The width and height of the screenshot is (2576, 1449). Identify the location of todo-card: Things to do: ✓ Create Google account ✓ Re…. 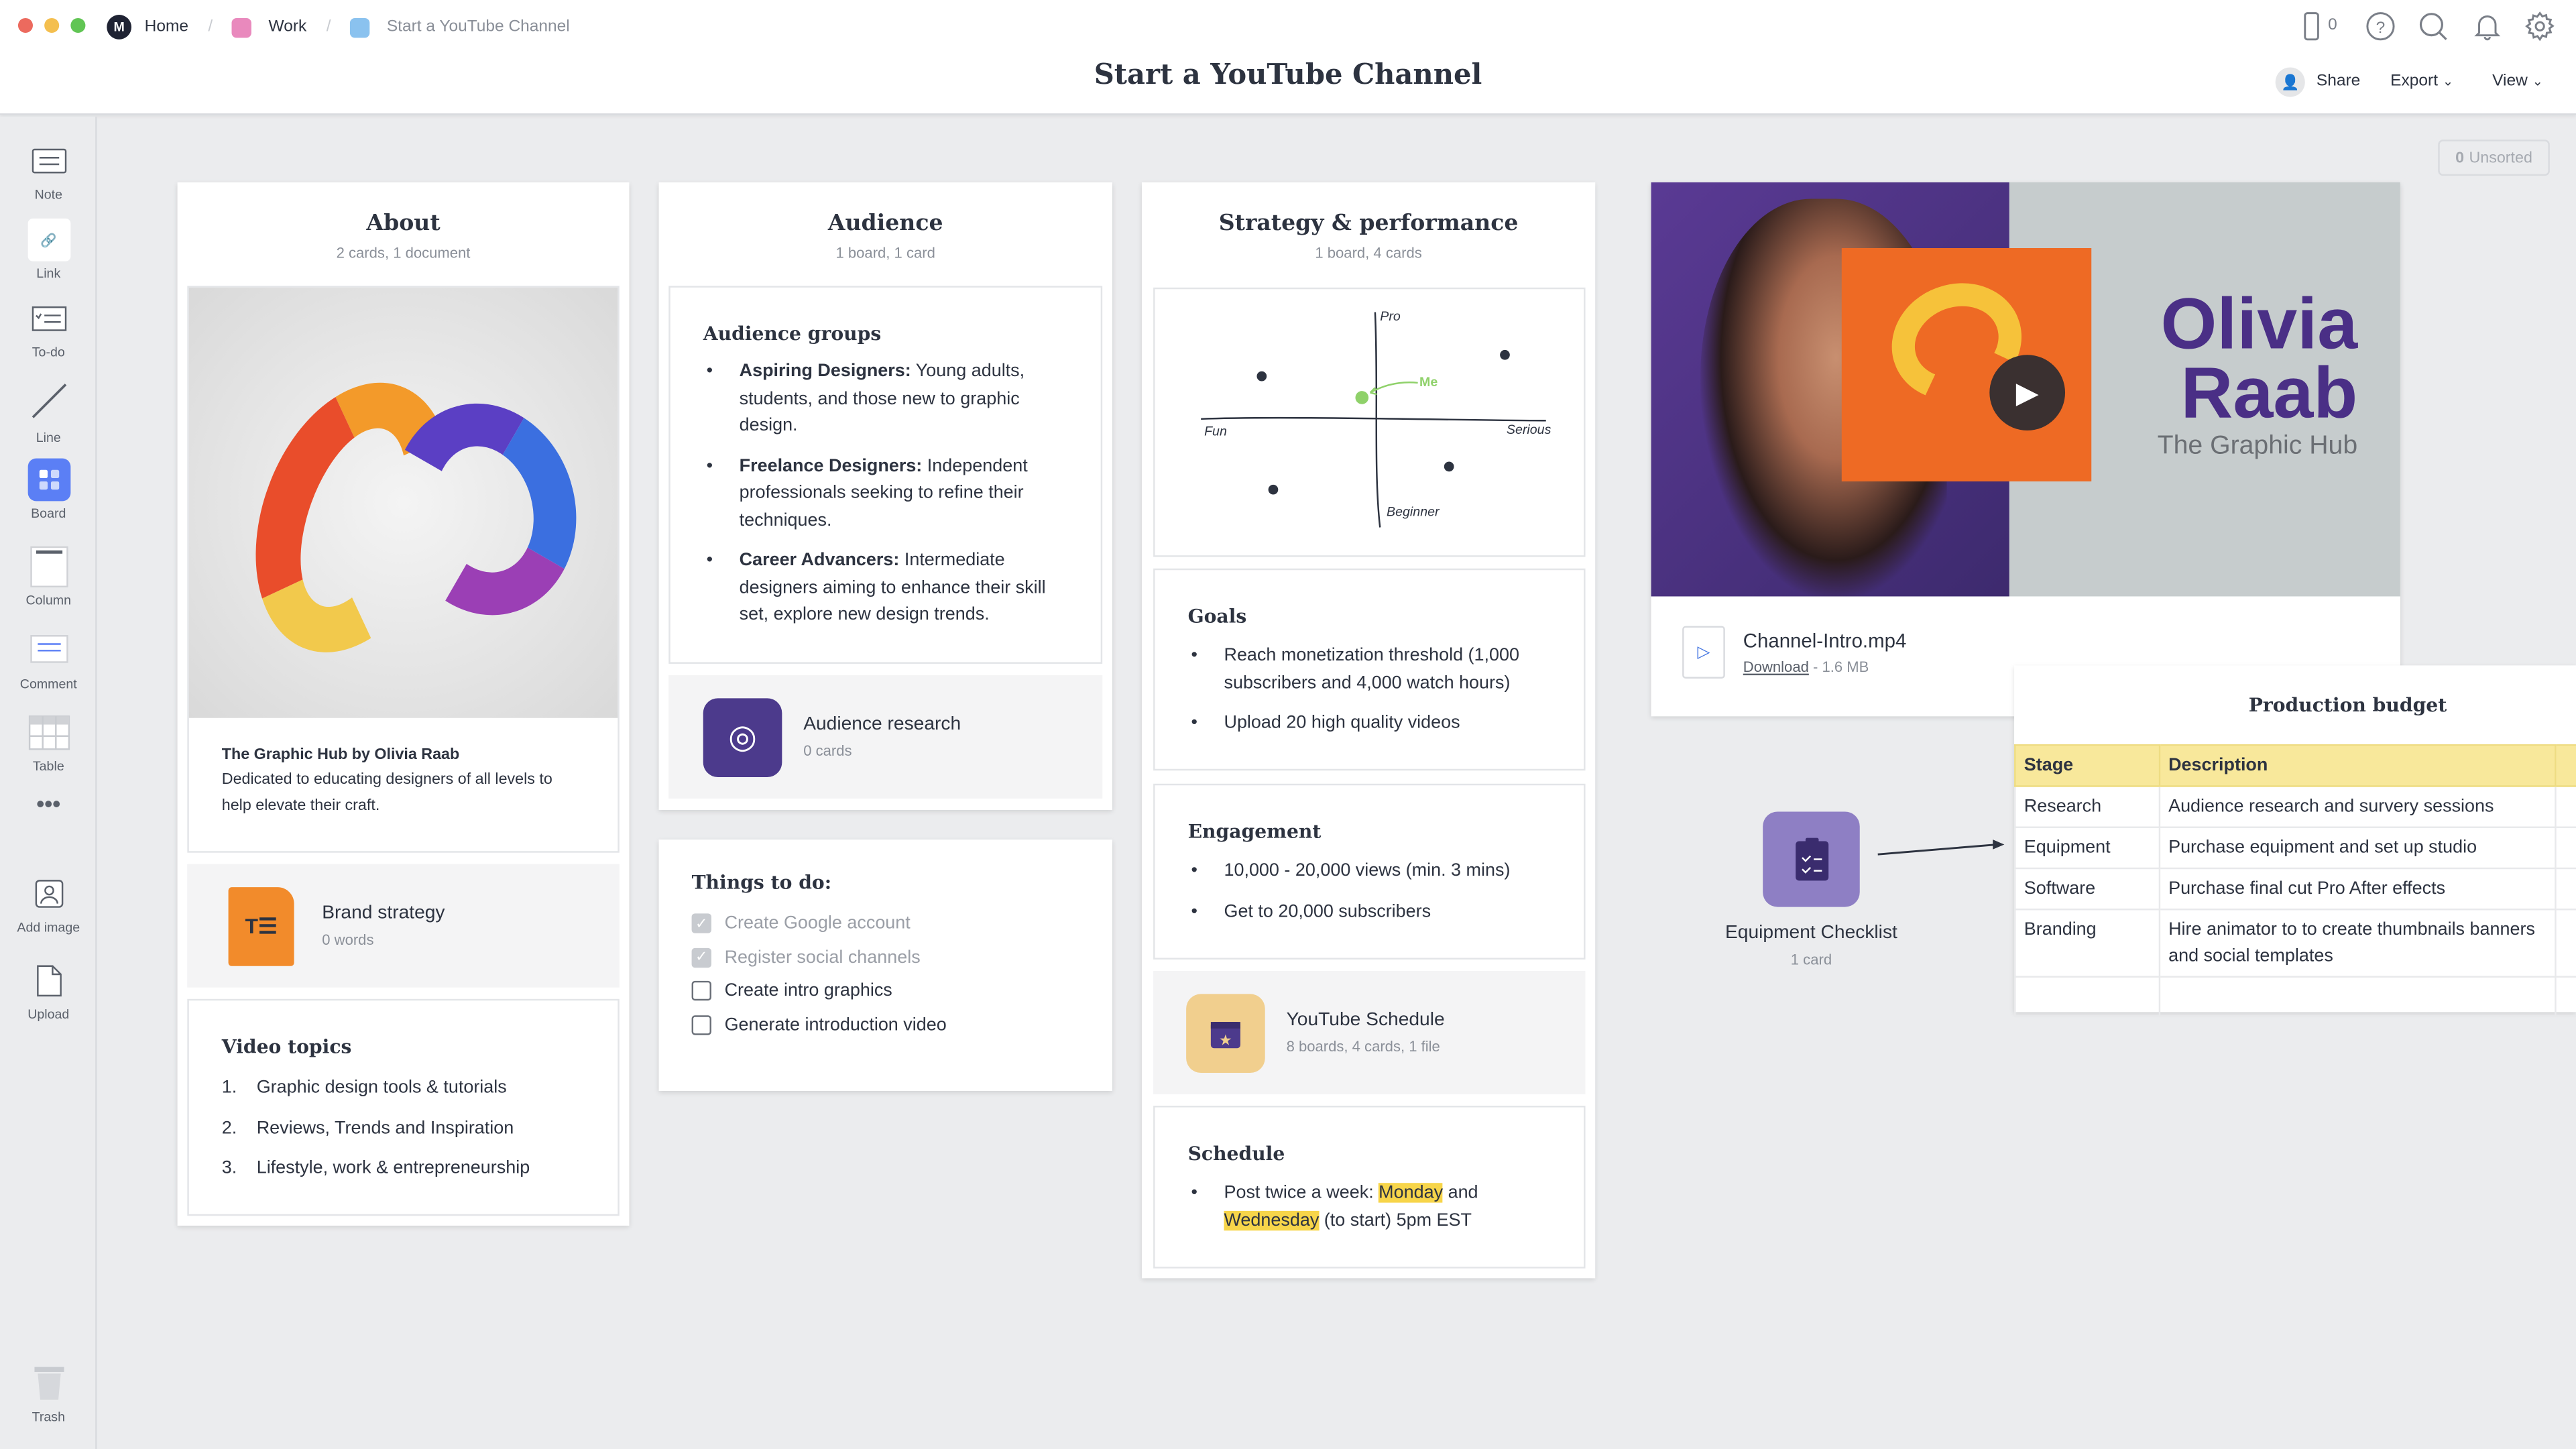
(885, 965).